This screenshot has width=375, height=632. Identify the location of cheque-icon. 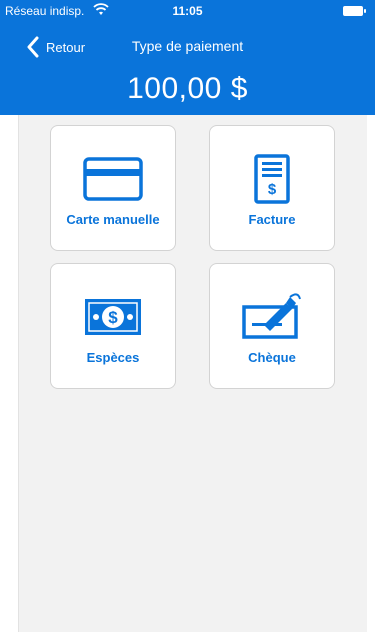
(272, 317).